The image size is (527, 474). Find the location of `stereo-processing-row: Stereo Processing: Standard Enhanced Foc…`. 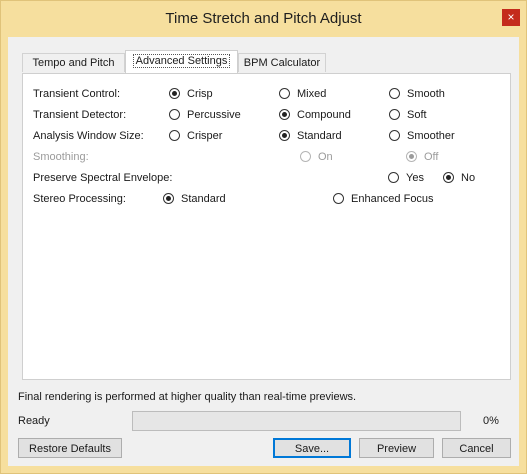

stereo-processing-row: Stereo Processing: Standard Enhanced Foc… is located at coordinates (266, 200).